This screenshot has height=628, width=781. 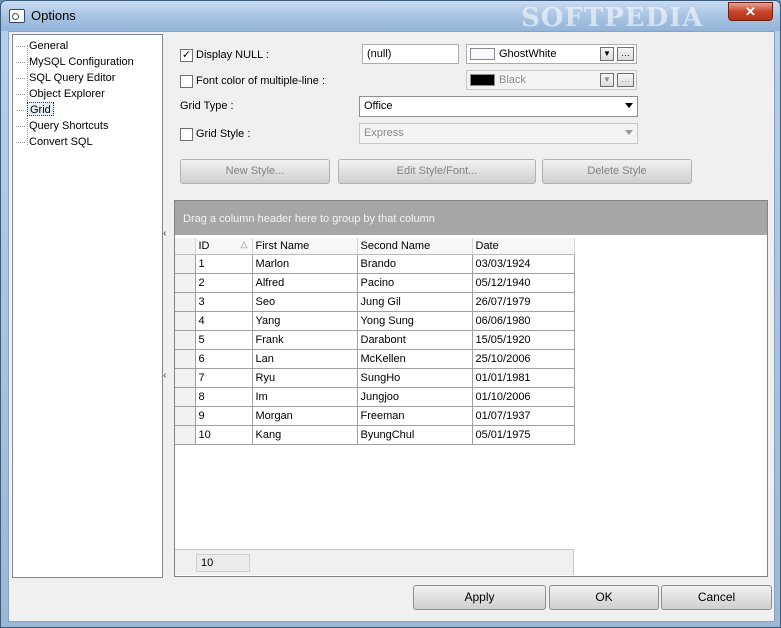 I want to click on font-color-multiline-checkbox, so click(x=186, y=81).